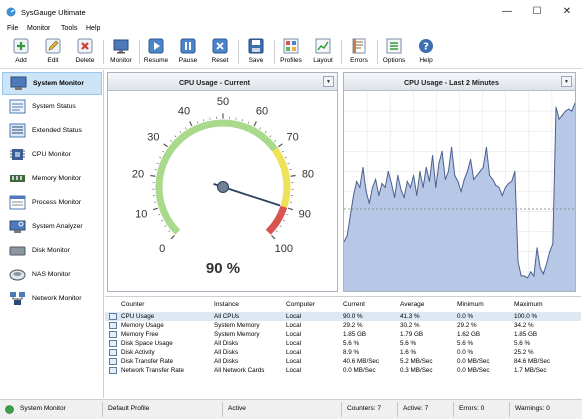 The height and width of the screenshot is (419, 582). I want to click on cell-instance: All CPUs, so click(227, 316).